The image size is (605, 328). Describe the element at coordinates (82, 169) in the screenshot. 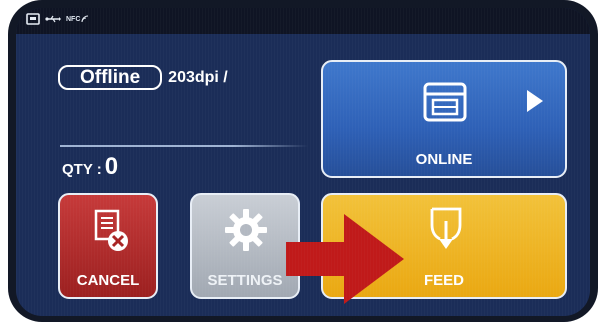

I see `qty-label: QTY :` at that location.